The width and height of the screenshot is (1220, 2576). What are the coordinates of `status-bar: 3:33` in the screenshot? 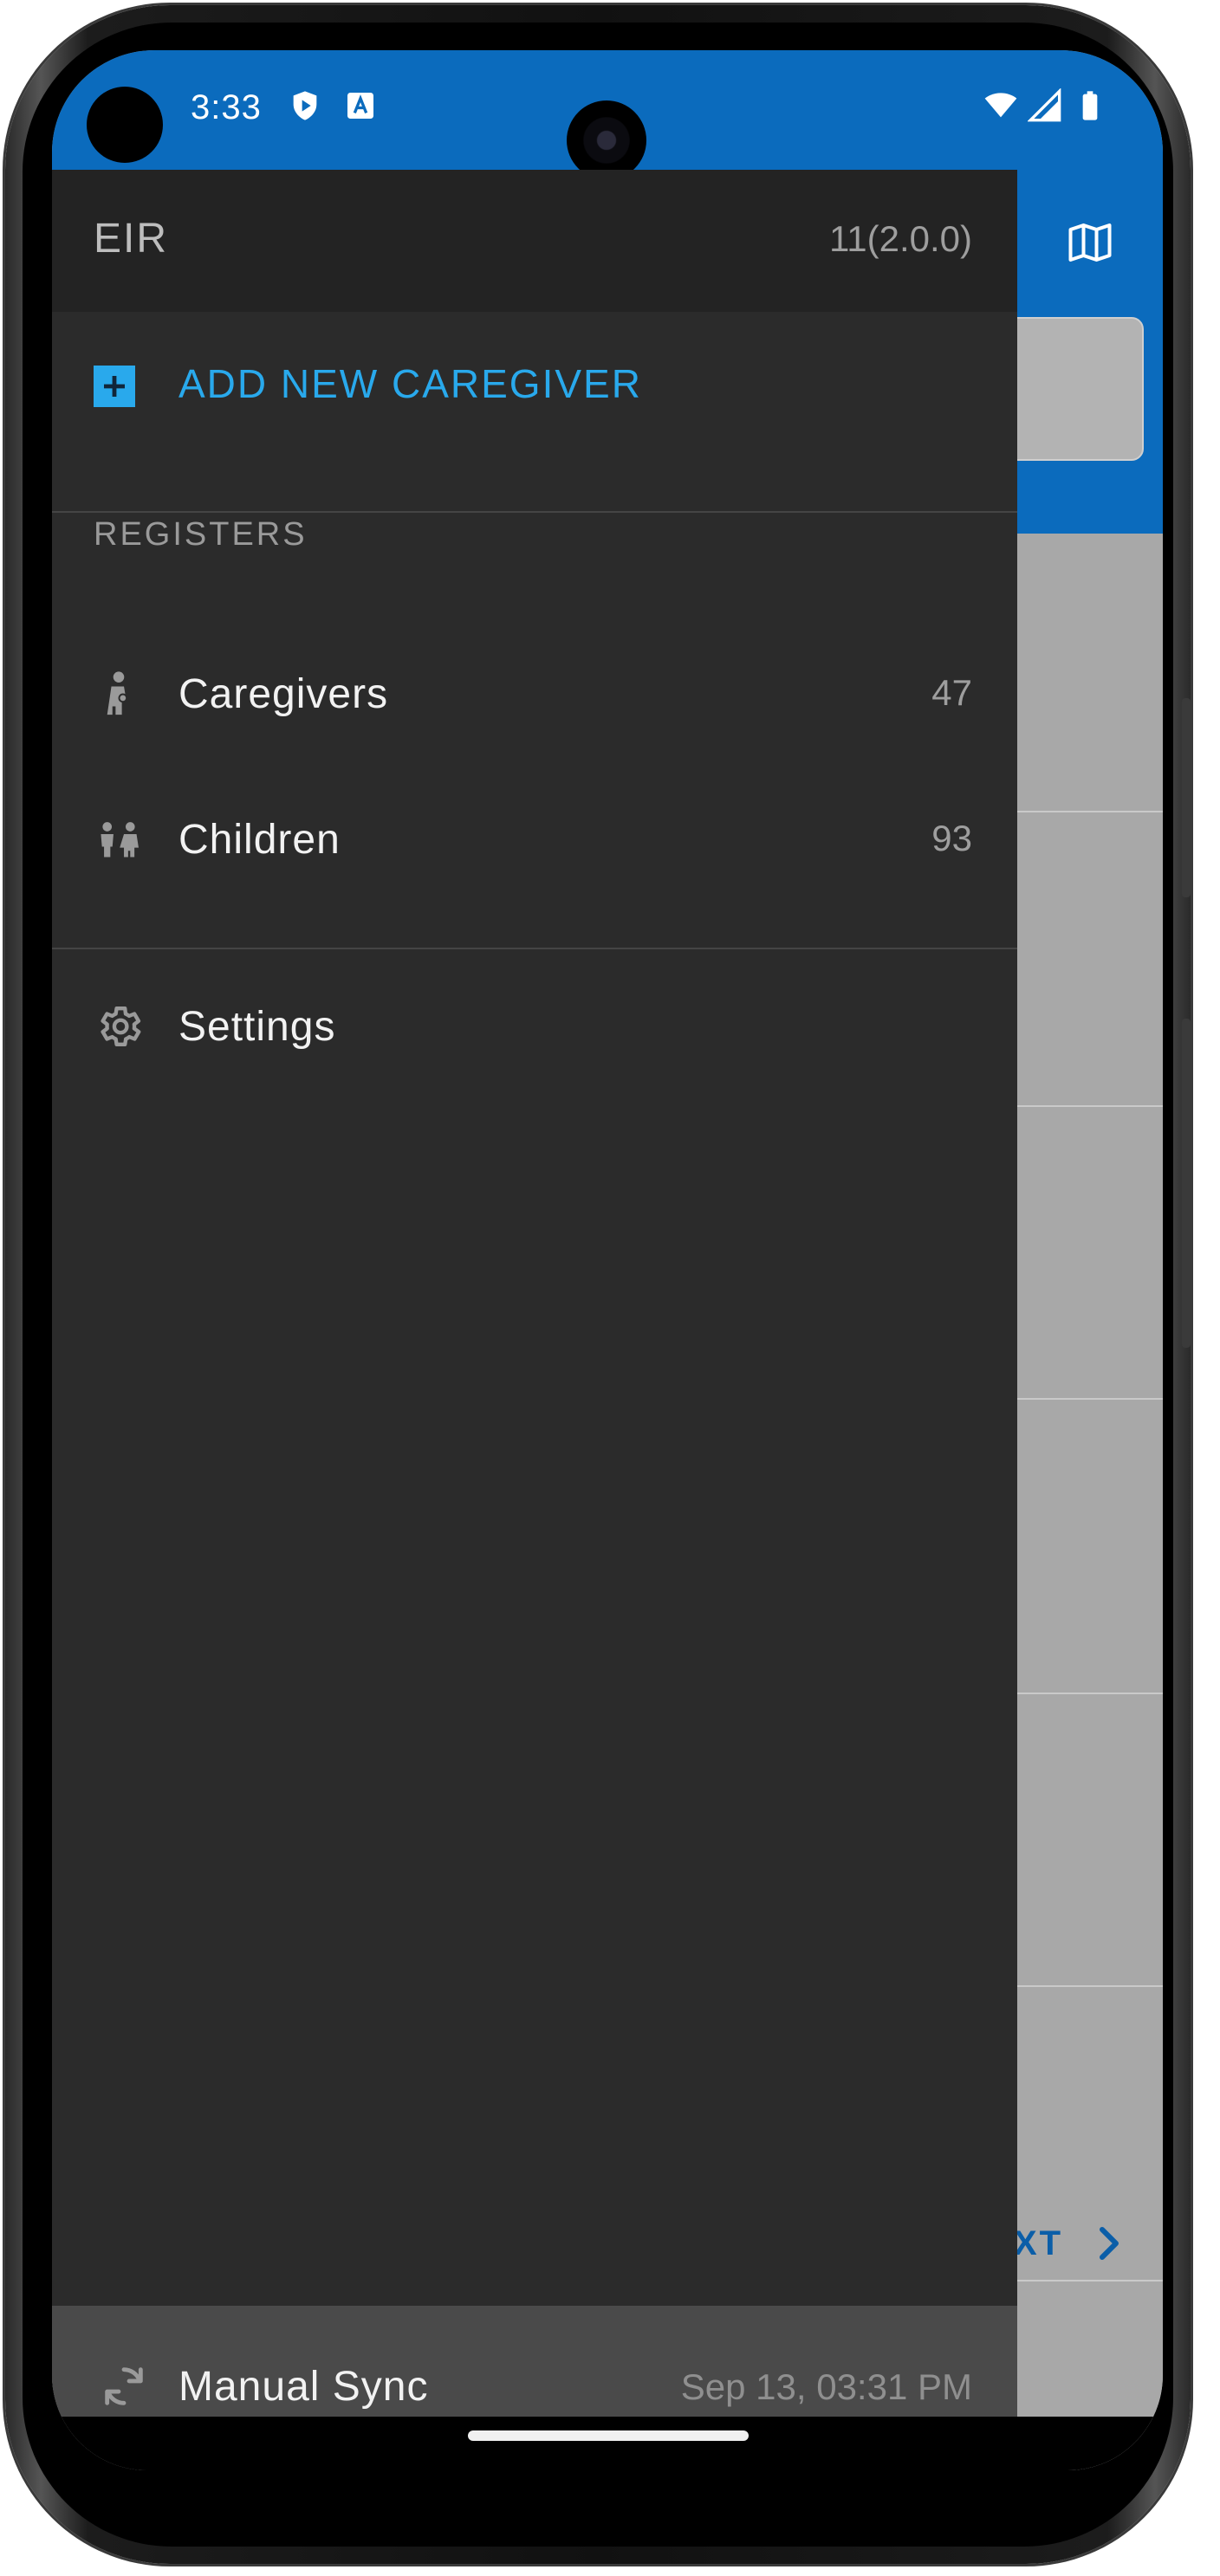 It's located at (607, 115).